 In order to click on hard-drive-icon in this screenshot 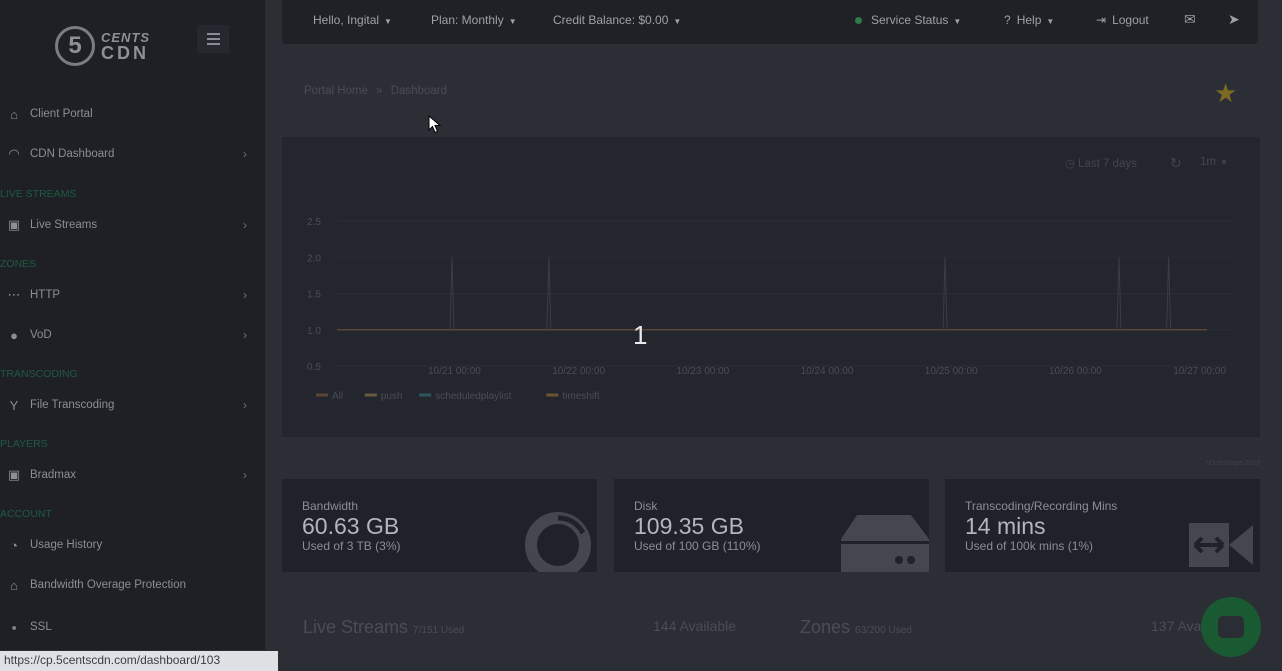, I will do `click(885, 543)`.